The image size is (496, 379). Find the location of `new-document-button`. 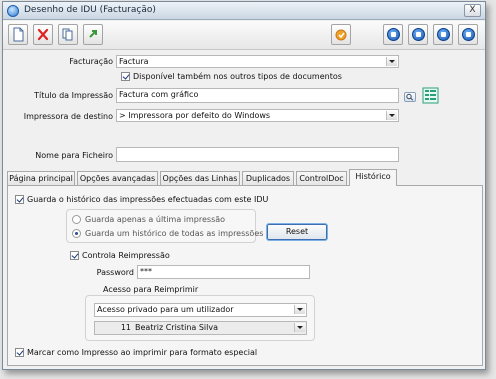

new-document-button is located at coordinates (18, 34).